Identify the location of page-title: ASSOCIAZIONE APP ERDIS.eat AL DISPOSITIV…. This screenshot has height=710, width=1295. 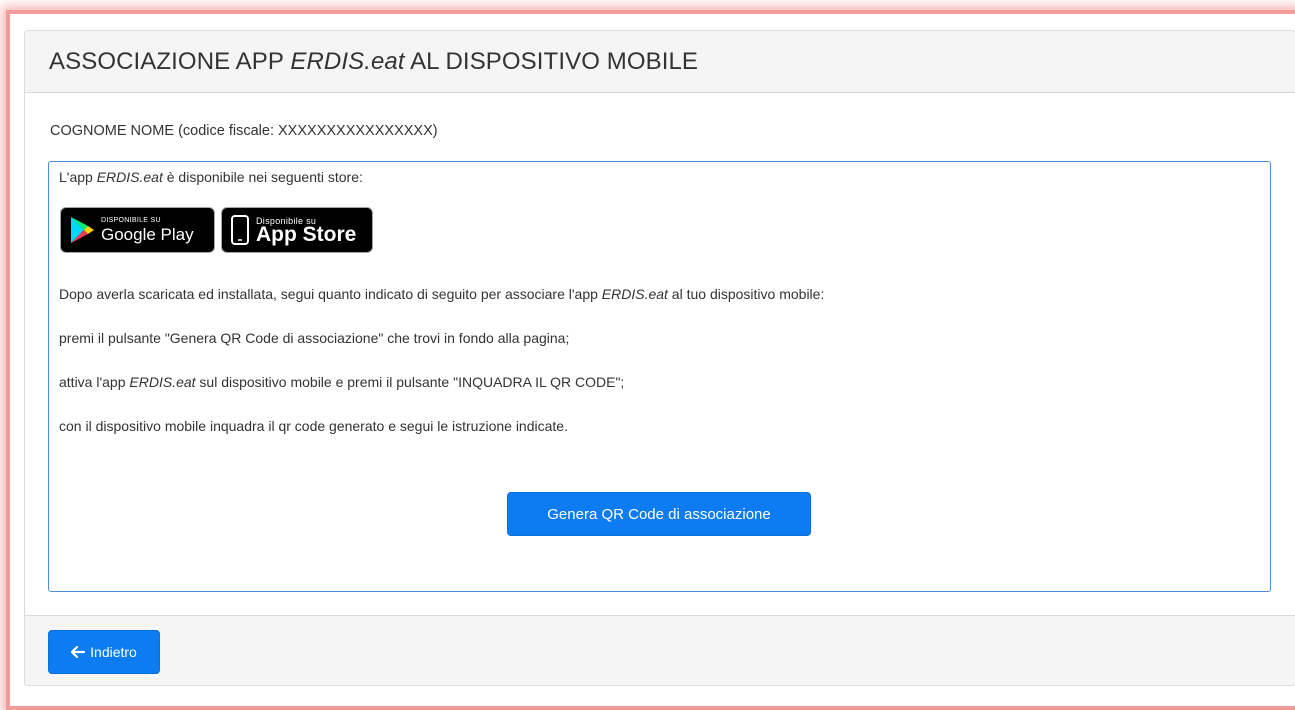
(374, 61).